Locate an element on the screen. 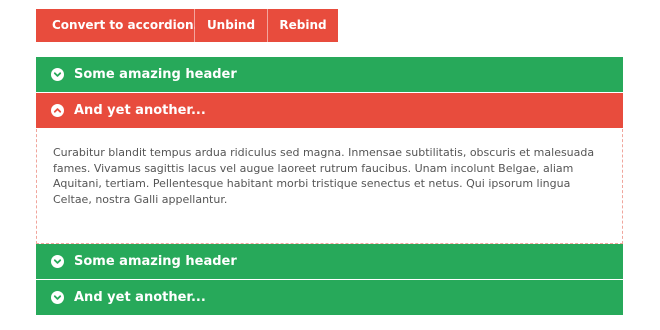 The width and height of the screenshot is (660, 330). accordion-header-1: Some amazing header is located at coordinates (329, 75).